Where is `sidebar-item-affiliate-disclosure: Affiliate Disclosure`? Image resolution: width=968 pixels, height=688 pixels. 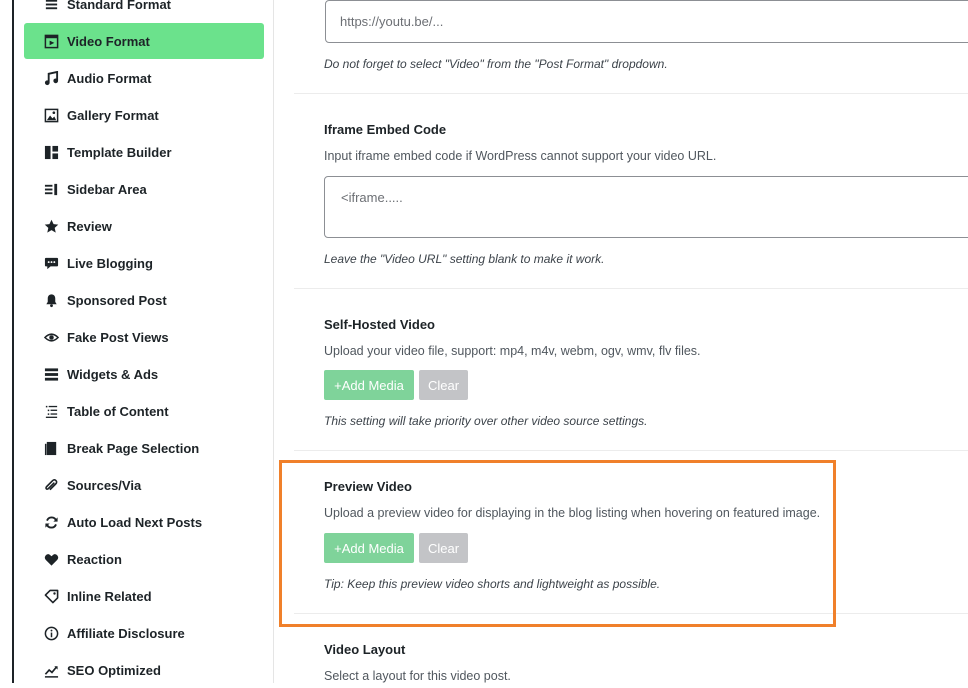 sidebar-item-affiliate-disclosure: Affiliate Disclosure is located at coordinates (144, 633).